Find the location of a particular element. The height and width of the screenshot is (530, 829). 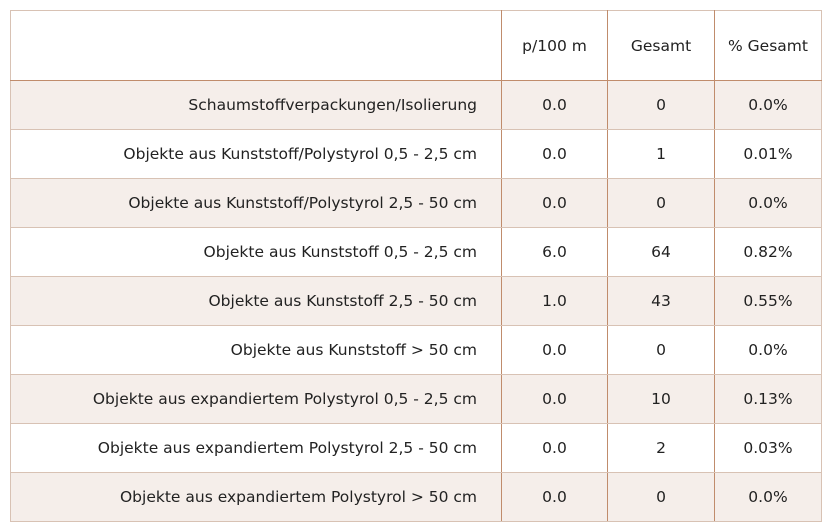

row-label: Objekte aus Kunststoff 0,5 - 2,5 cm is located at coordinates (256, 252).